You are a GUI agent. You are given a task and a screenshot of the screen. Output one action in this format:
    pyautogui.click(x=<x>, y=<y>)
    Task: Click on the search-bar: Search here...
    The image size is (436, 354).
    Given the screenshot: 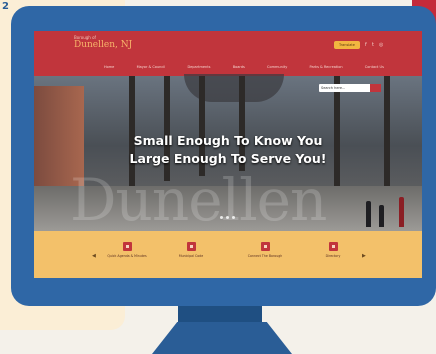 What is the action you would take?
    pyautogui.click(x=350, y=88)
    